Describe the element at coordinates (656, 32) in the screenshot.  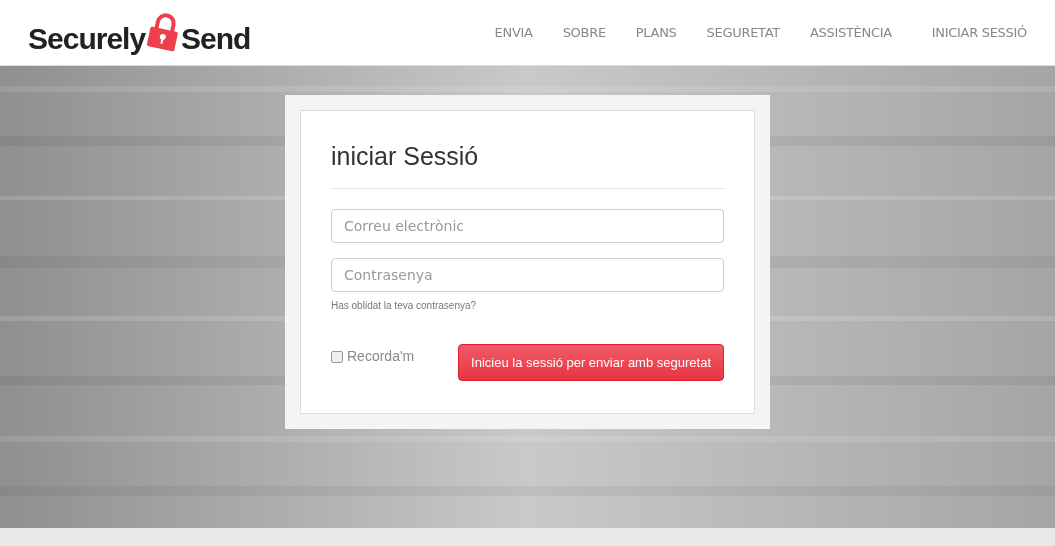
I see `nav-link: PLANS` at that location.